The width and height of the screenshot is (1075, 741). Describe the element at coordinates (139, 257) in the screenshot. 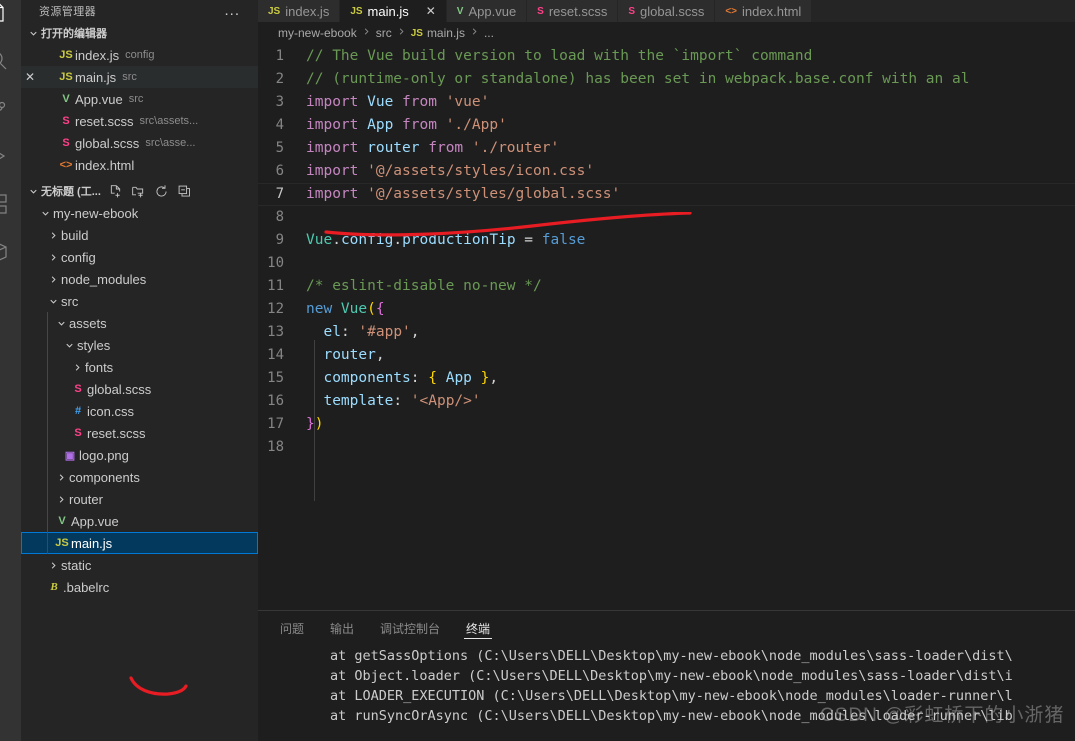

I see `tree-folder-row: config` at that location.